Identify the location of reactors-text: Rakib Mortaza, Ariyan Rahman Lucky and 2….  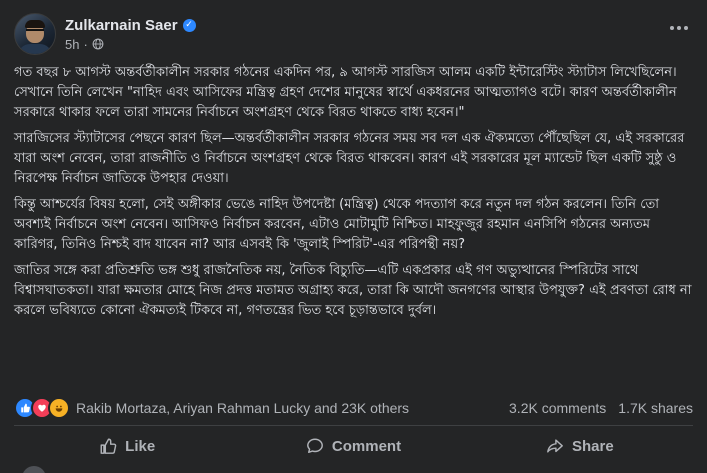
(242, 408).